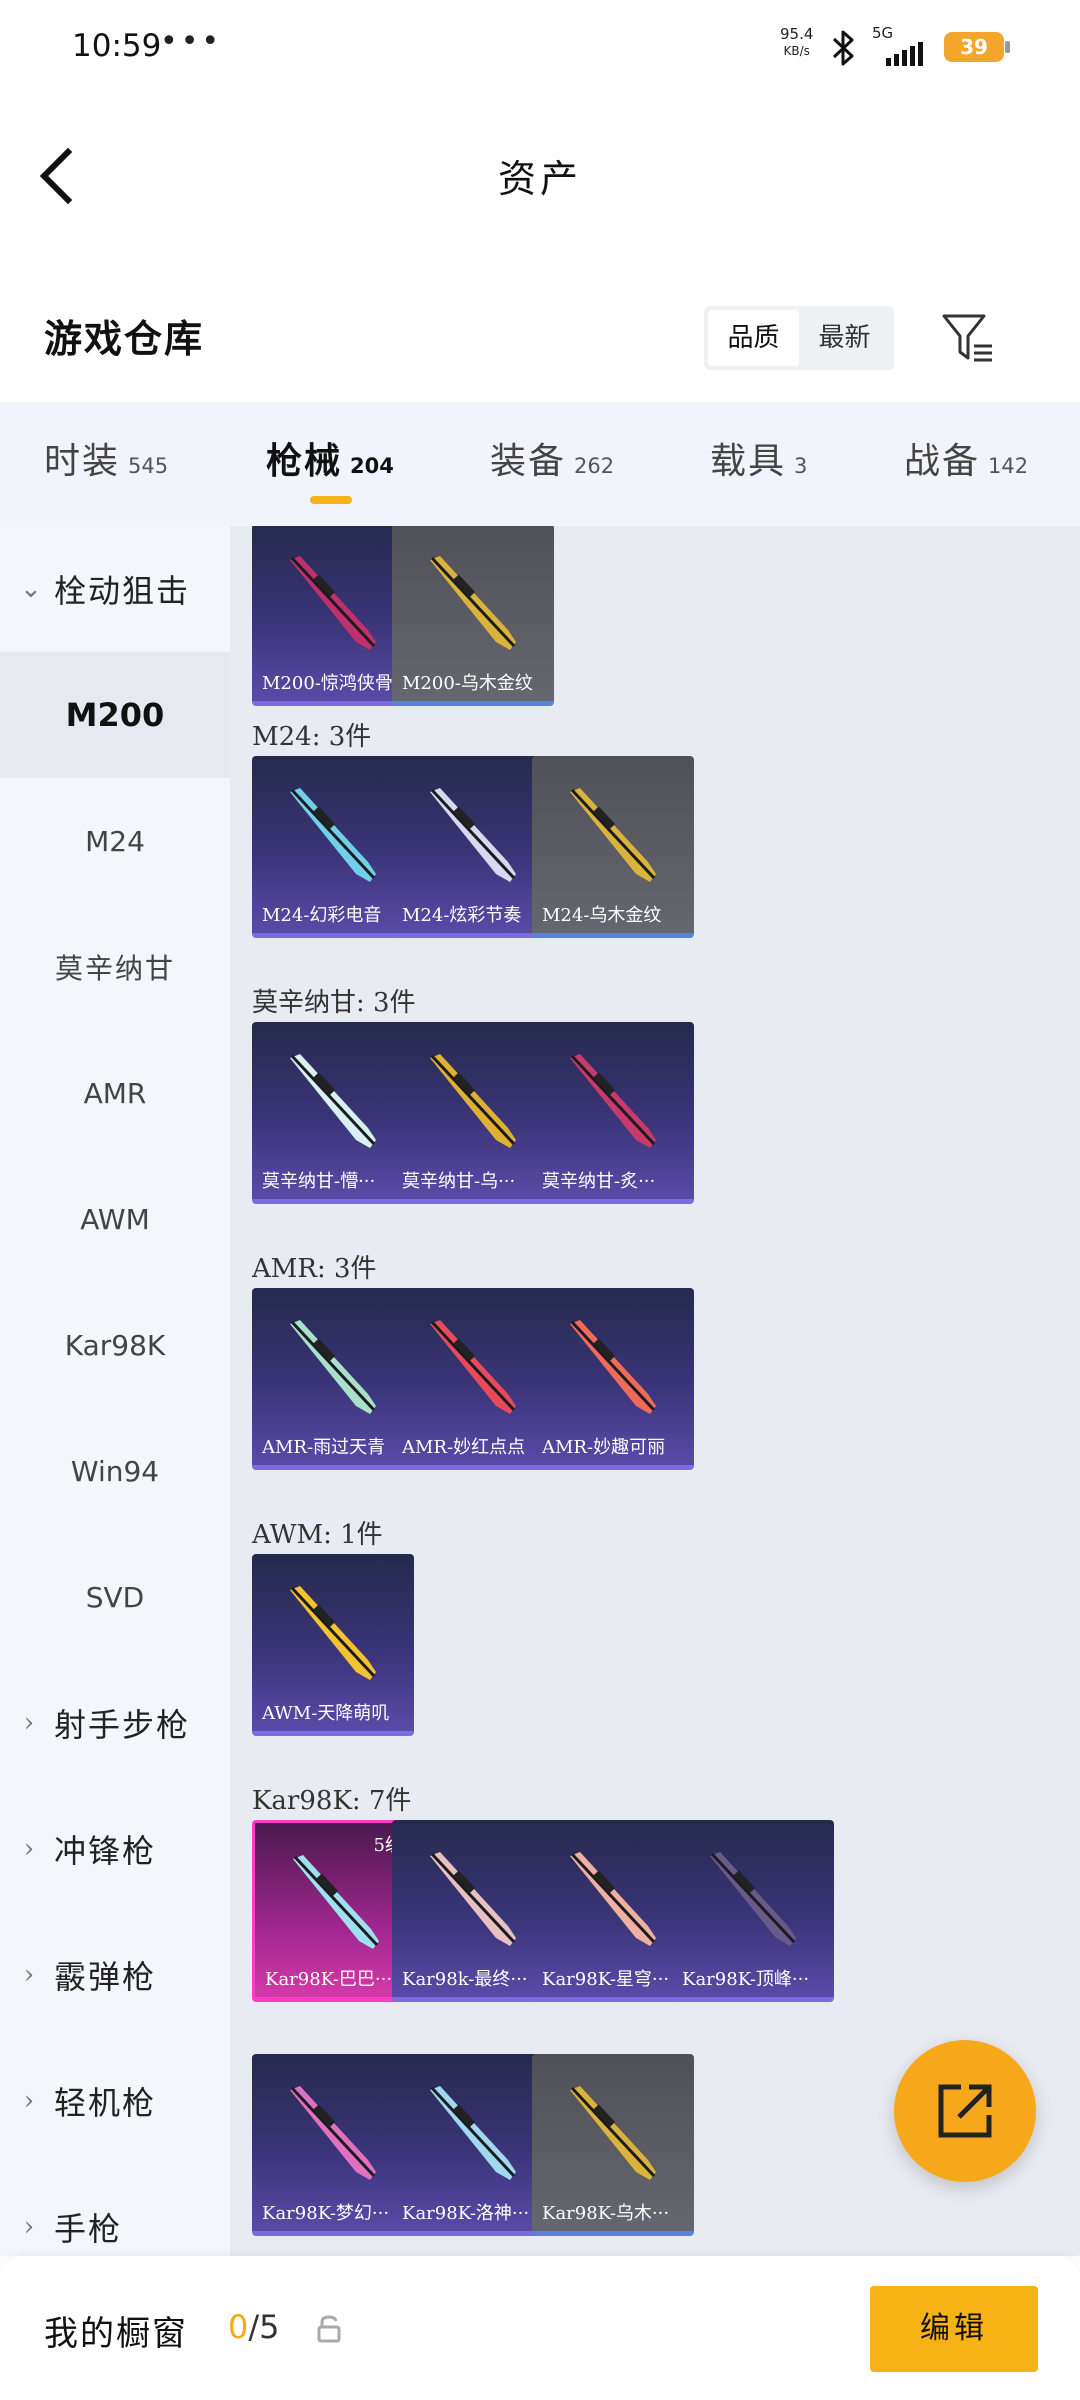 Image resolution: width=1080 pixels, height=2400 pixels. I want to click on sidebar-item-label: M200, so click(115, 715).